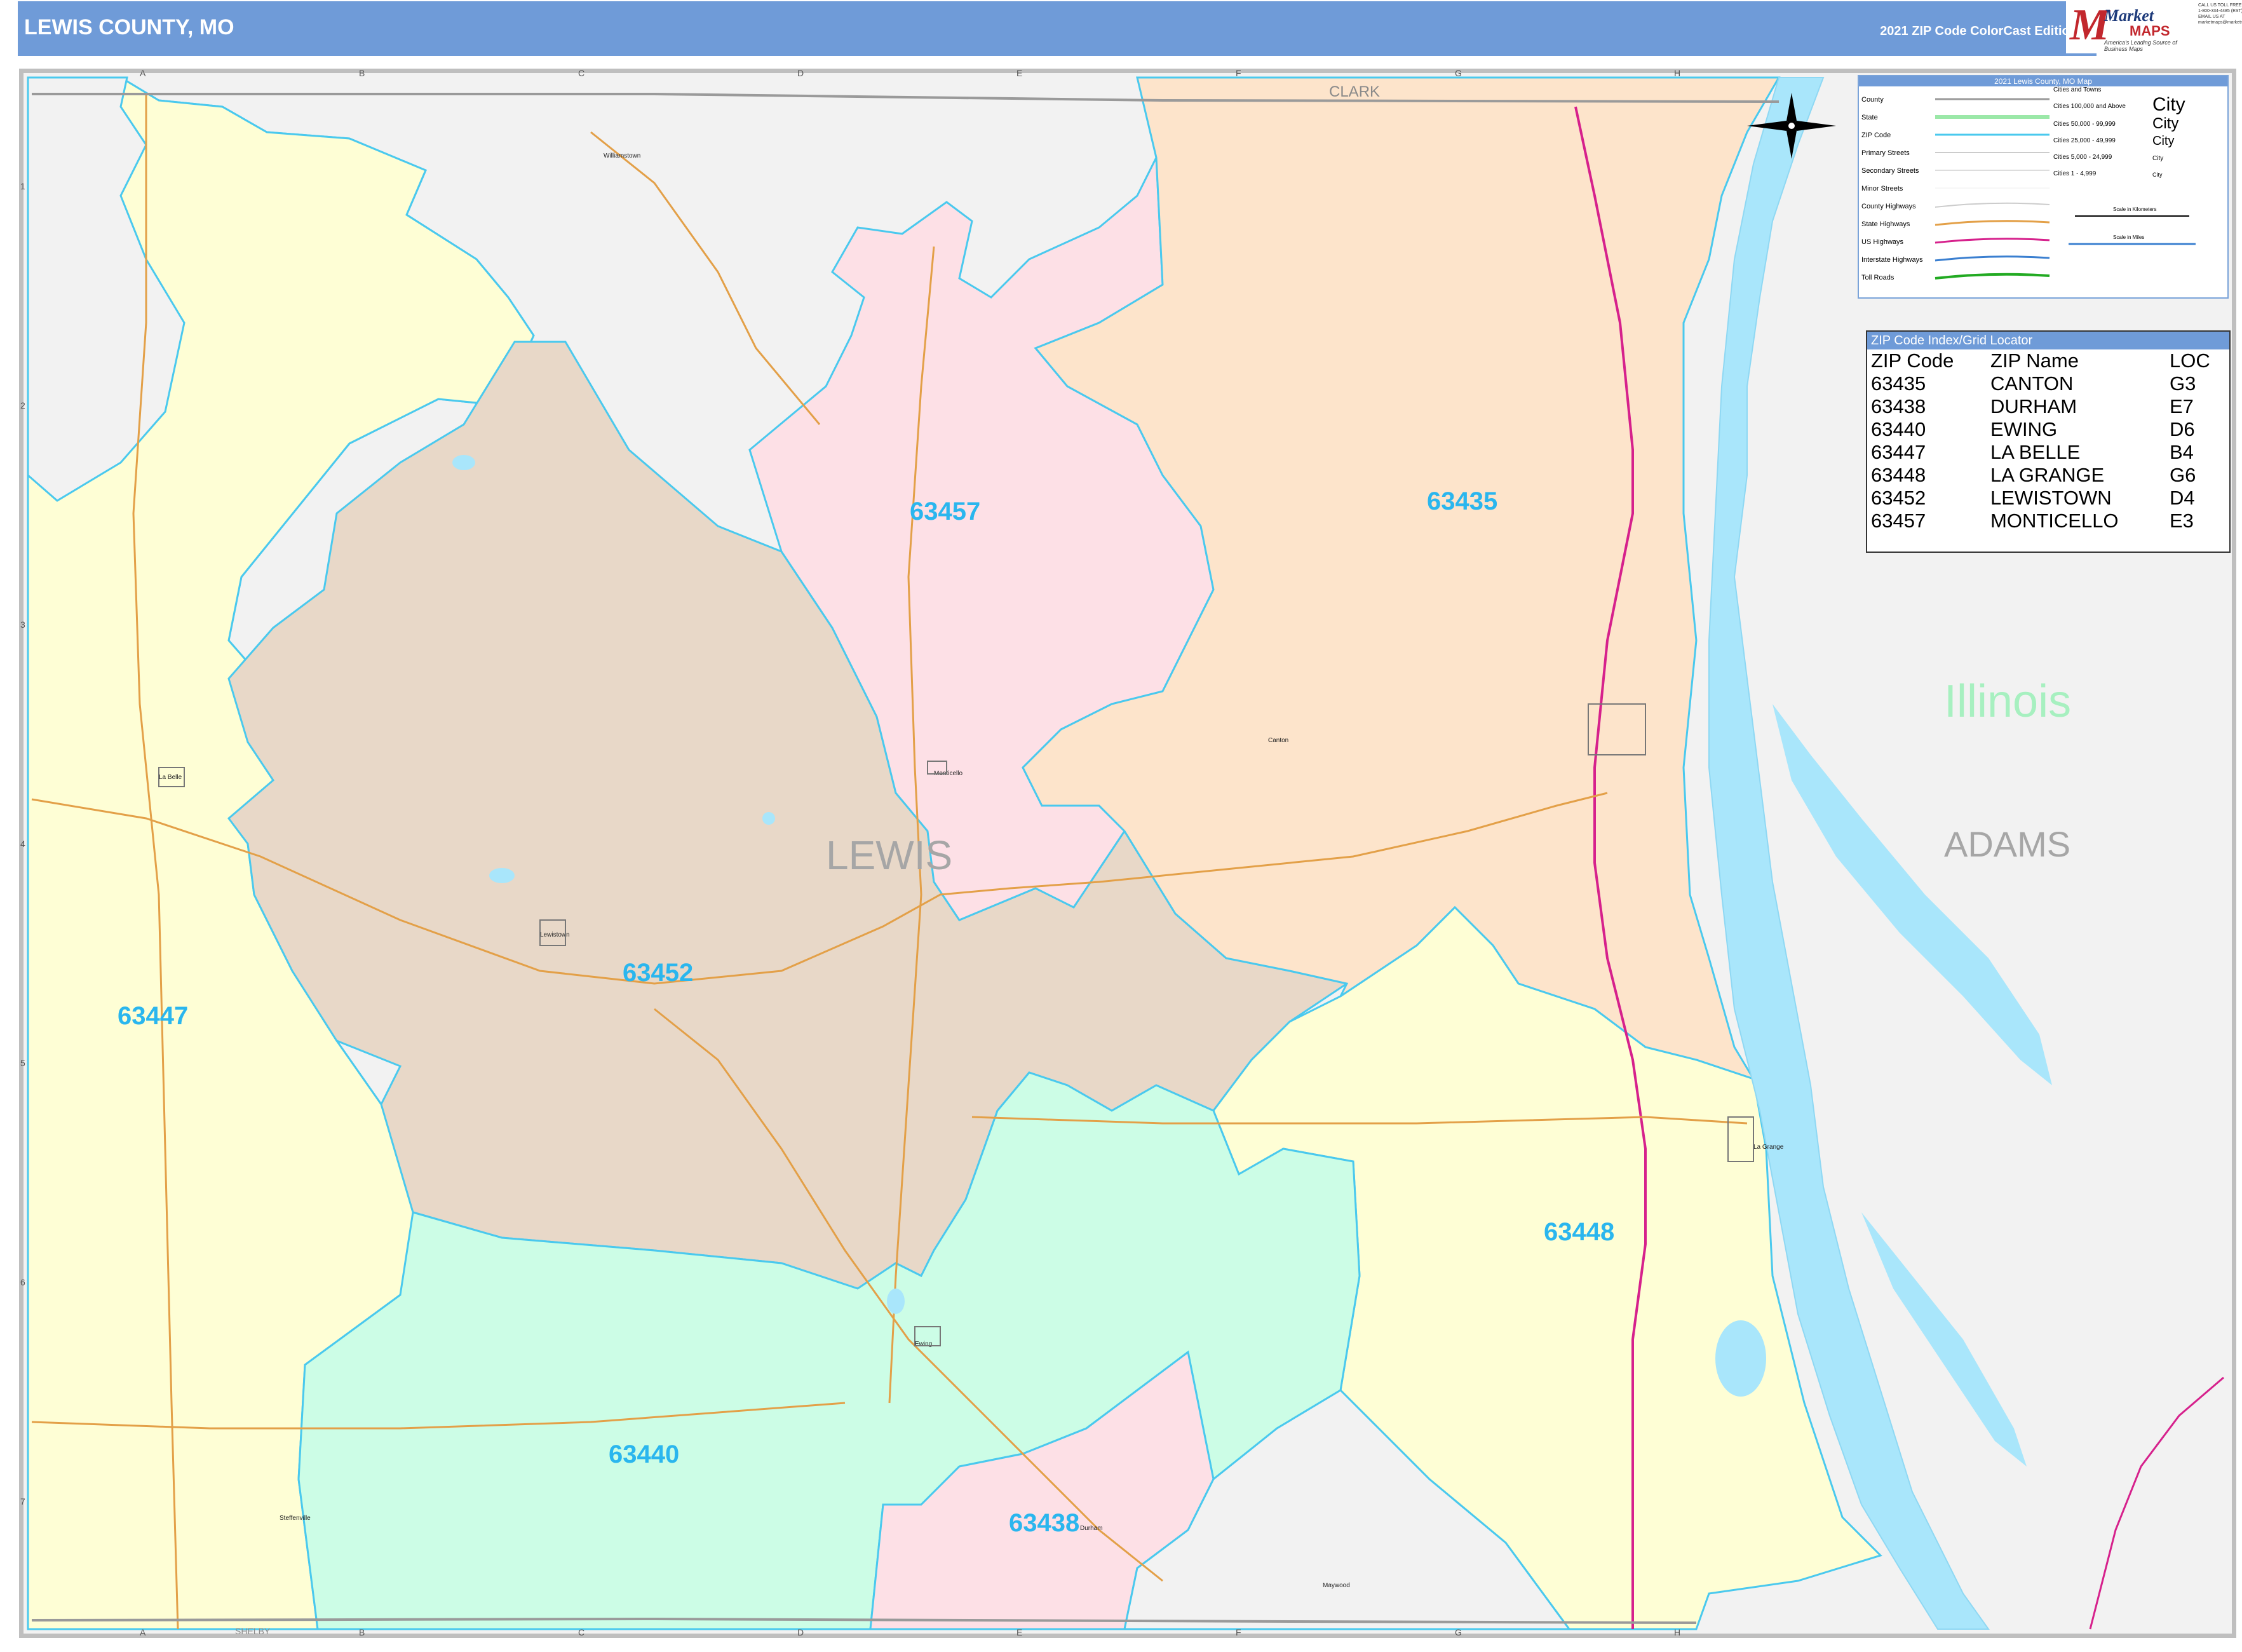 This screenshot has width=2242, height=1652. Describe the element at coordinates (1882, 242) in the screenshot. I see `legend-item: US Highways` at that location.